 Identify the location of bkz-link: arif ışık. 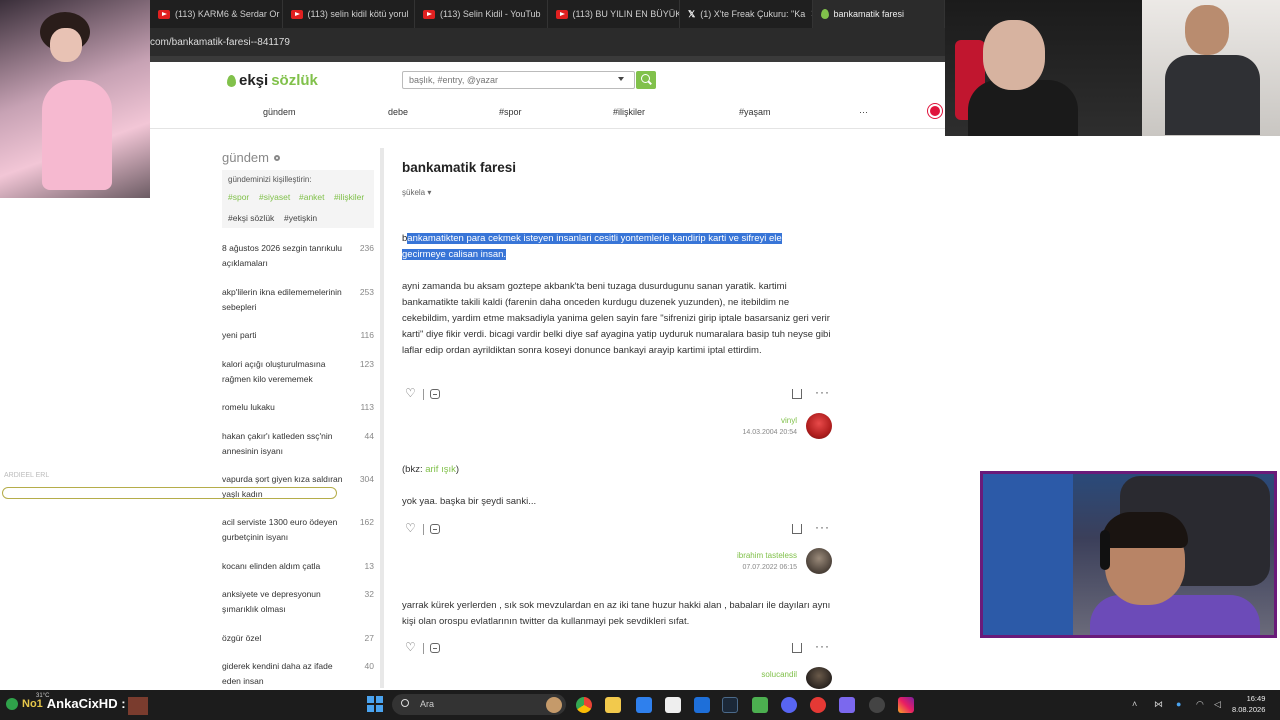
(440, 469).